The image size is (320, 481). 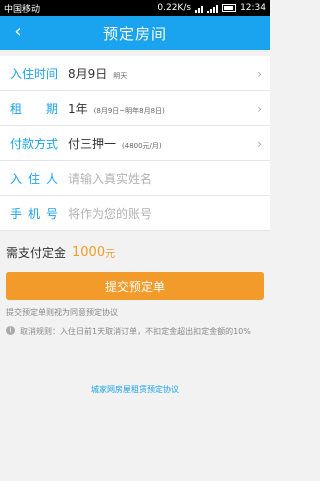 I want to click on tenant-row: 入住人 请输入真实姓名, so click(x=135, y=178).